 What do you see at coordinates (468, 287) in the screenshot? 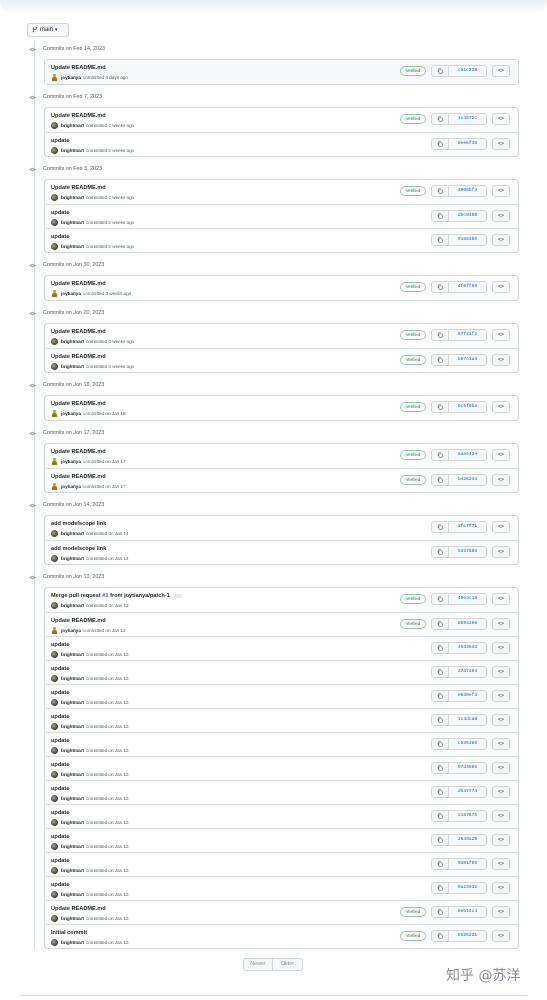
I see `commit-sha-link: 4f0ff69` at bounding box center [468, 287].